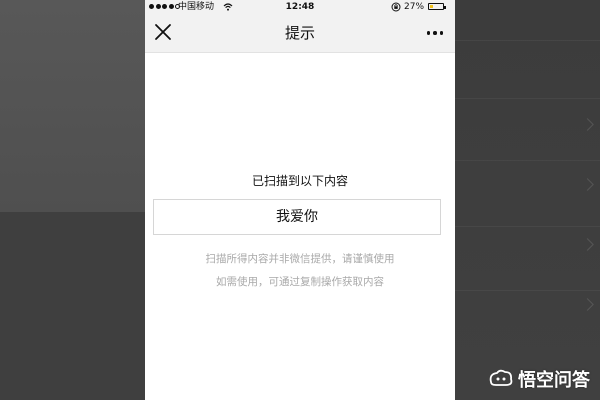 The image size is (600, 400). I want to click on watermark-text: 悟空问答, so click(554, 380).